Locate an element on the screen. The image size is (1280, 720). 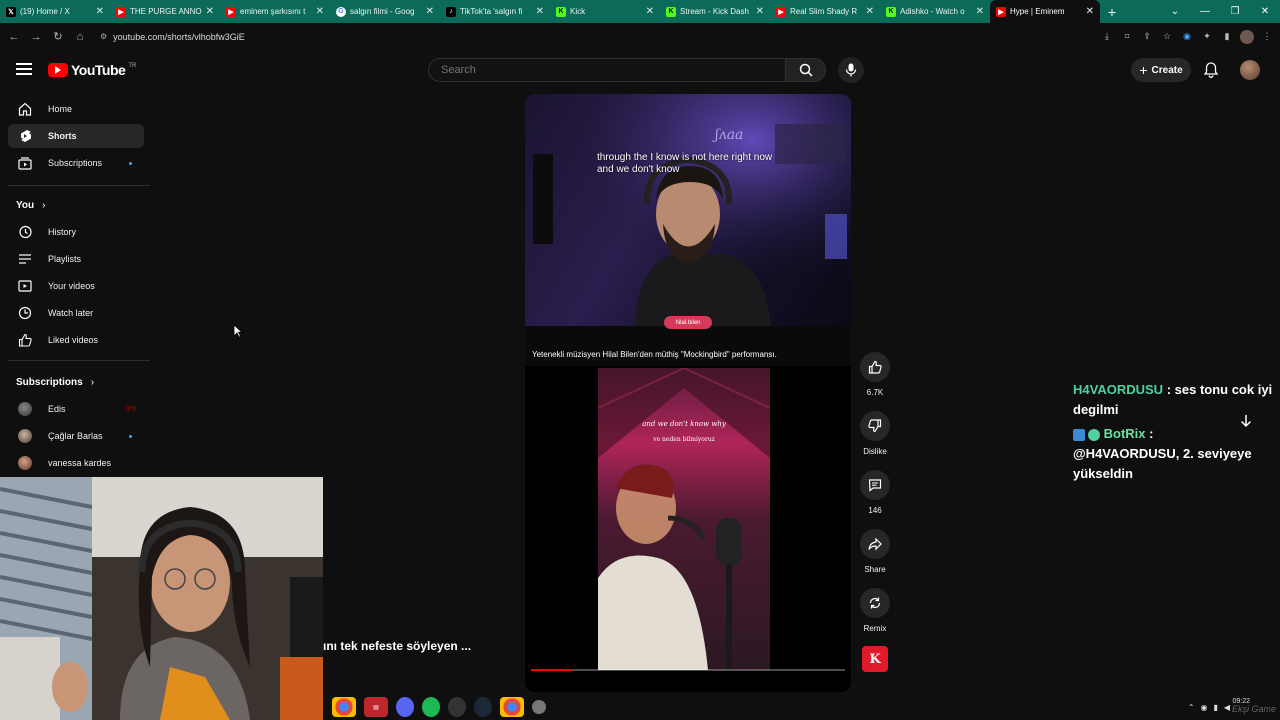
tab-eminem: ▶ eminem şarkısını t ✕ is located at coordinates (275, 11).